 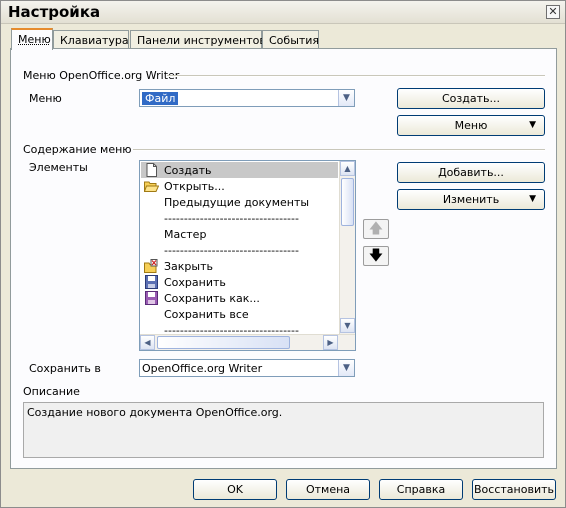 I want to click on help-button-label: Справка, so click(x=421, y=489).